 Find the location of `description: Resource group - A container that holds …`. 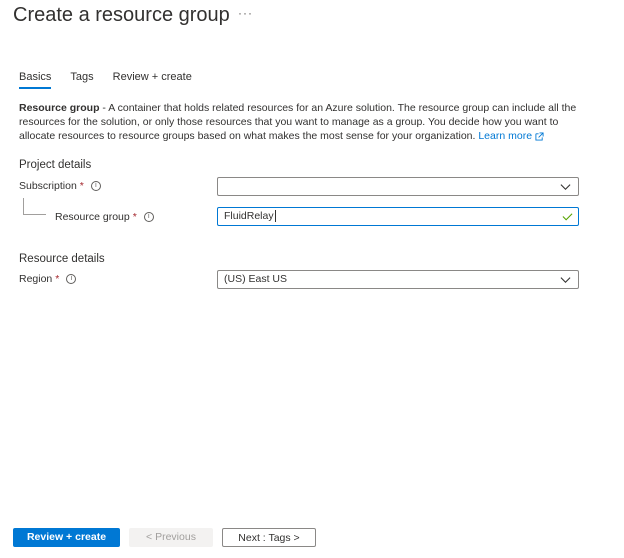

description: Resource group - A container that holds … is located at coordinates (299, 122).